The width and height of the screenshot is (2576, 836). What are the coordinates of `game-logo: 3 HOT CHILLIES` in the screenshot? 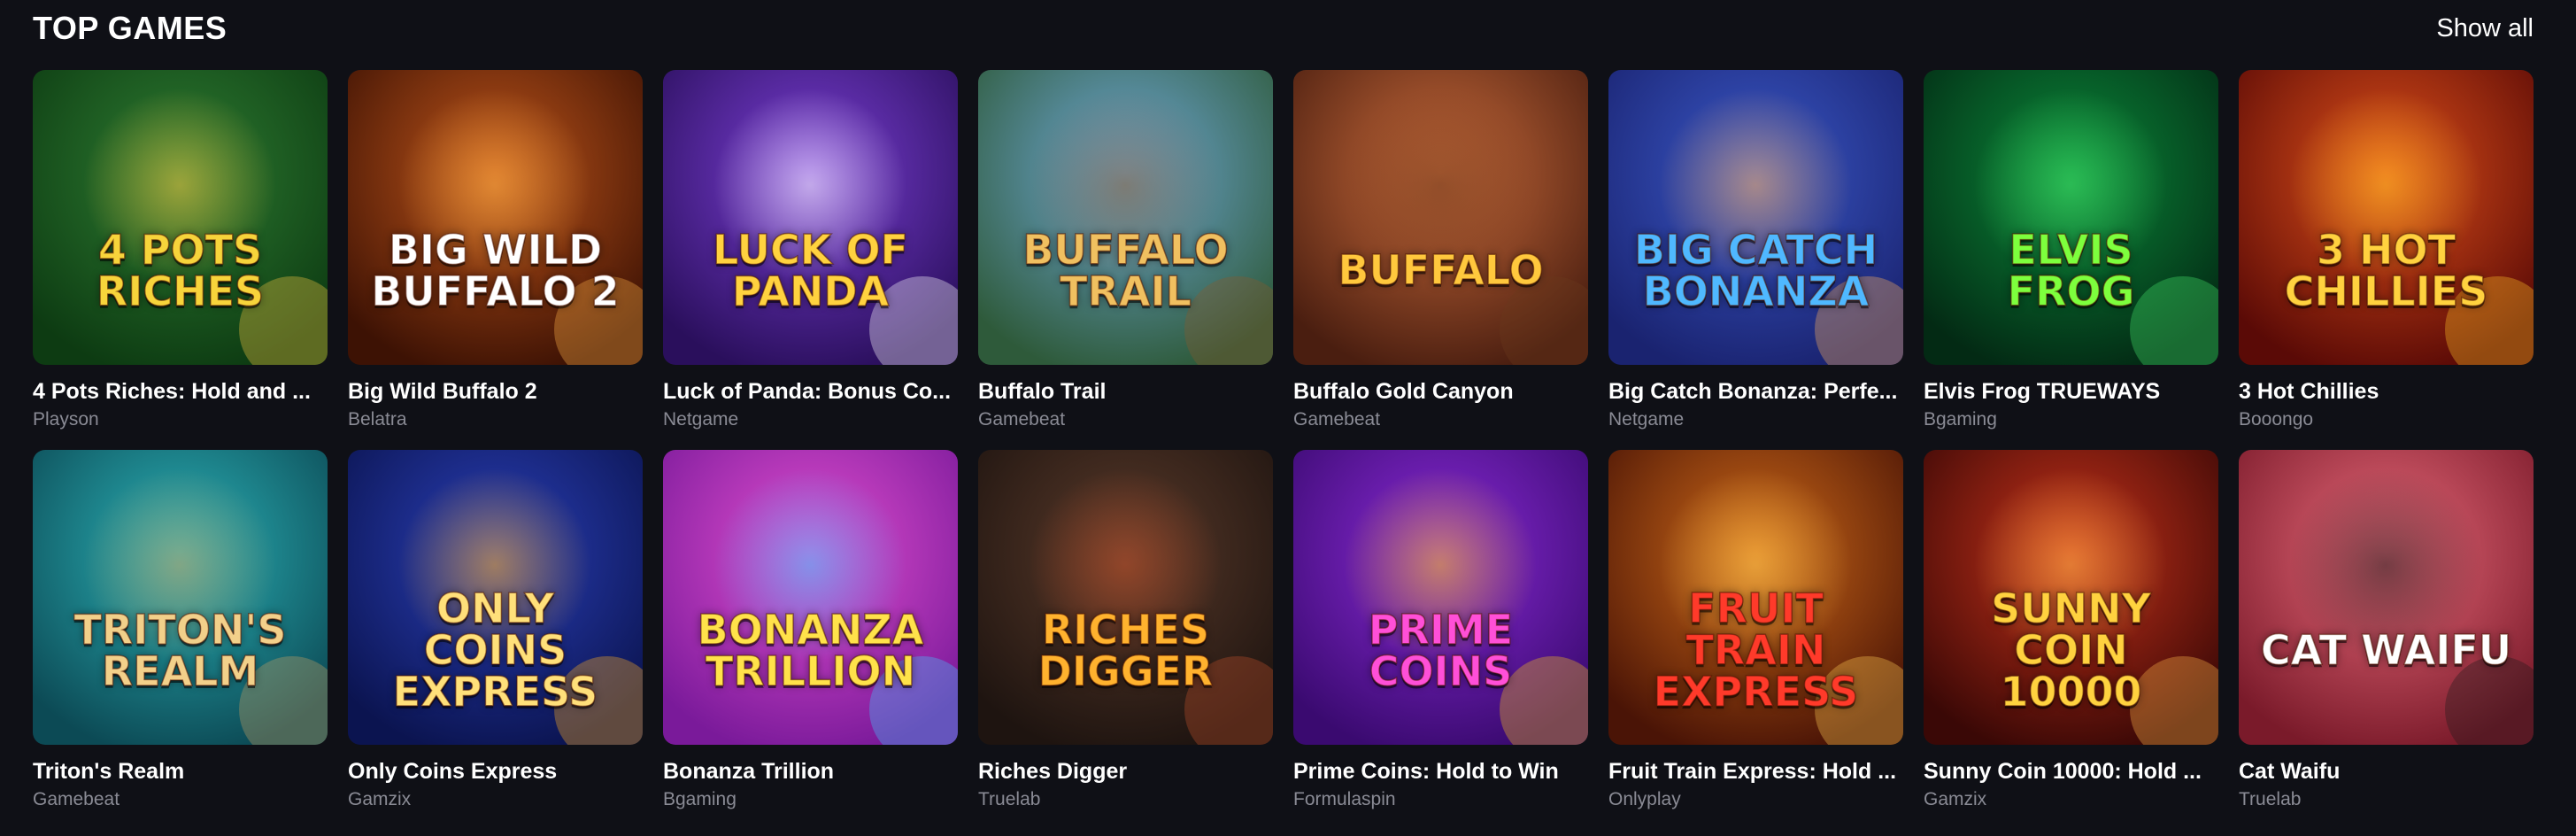 It's located at (2386, 270).